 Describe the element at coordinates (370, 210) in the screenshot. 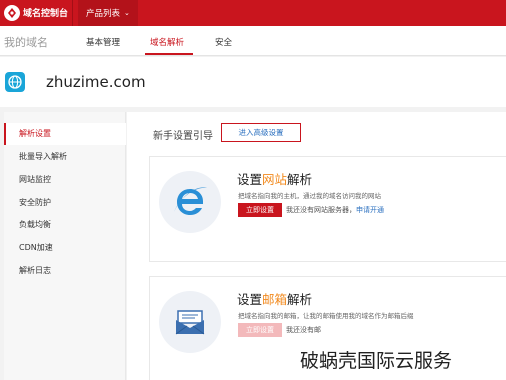

I see `apply-link: 申请开通` at that location.